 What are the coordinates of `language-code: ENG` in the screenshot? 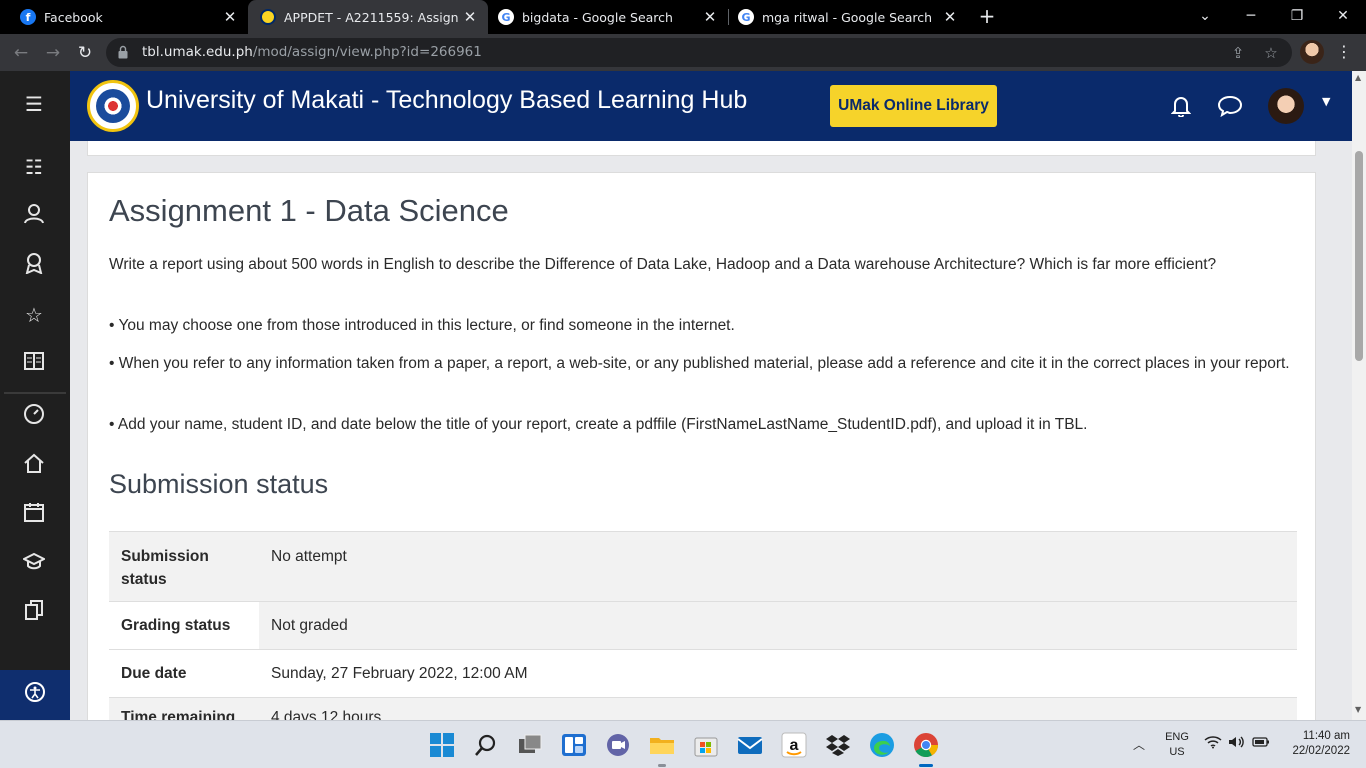 It's located at (1177, 737).